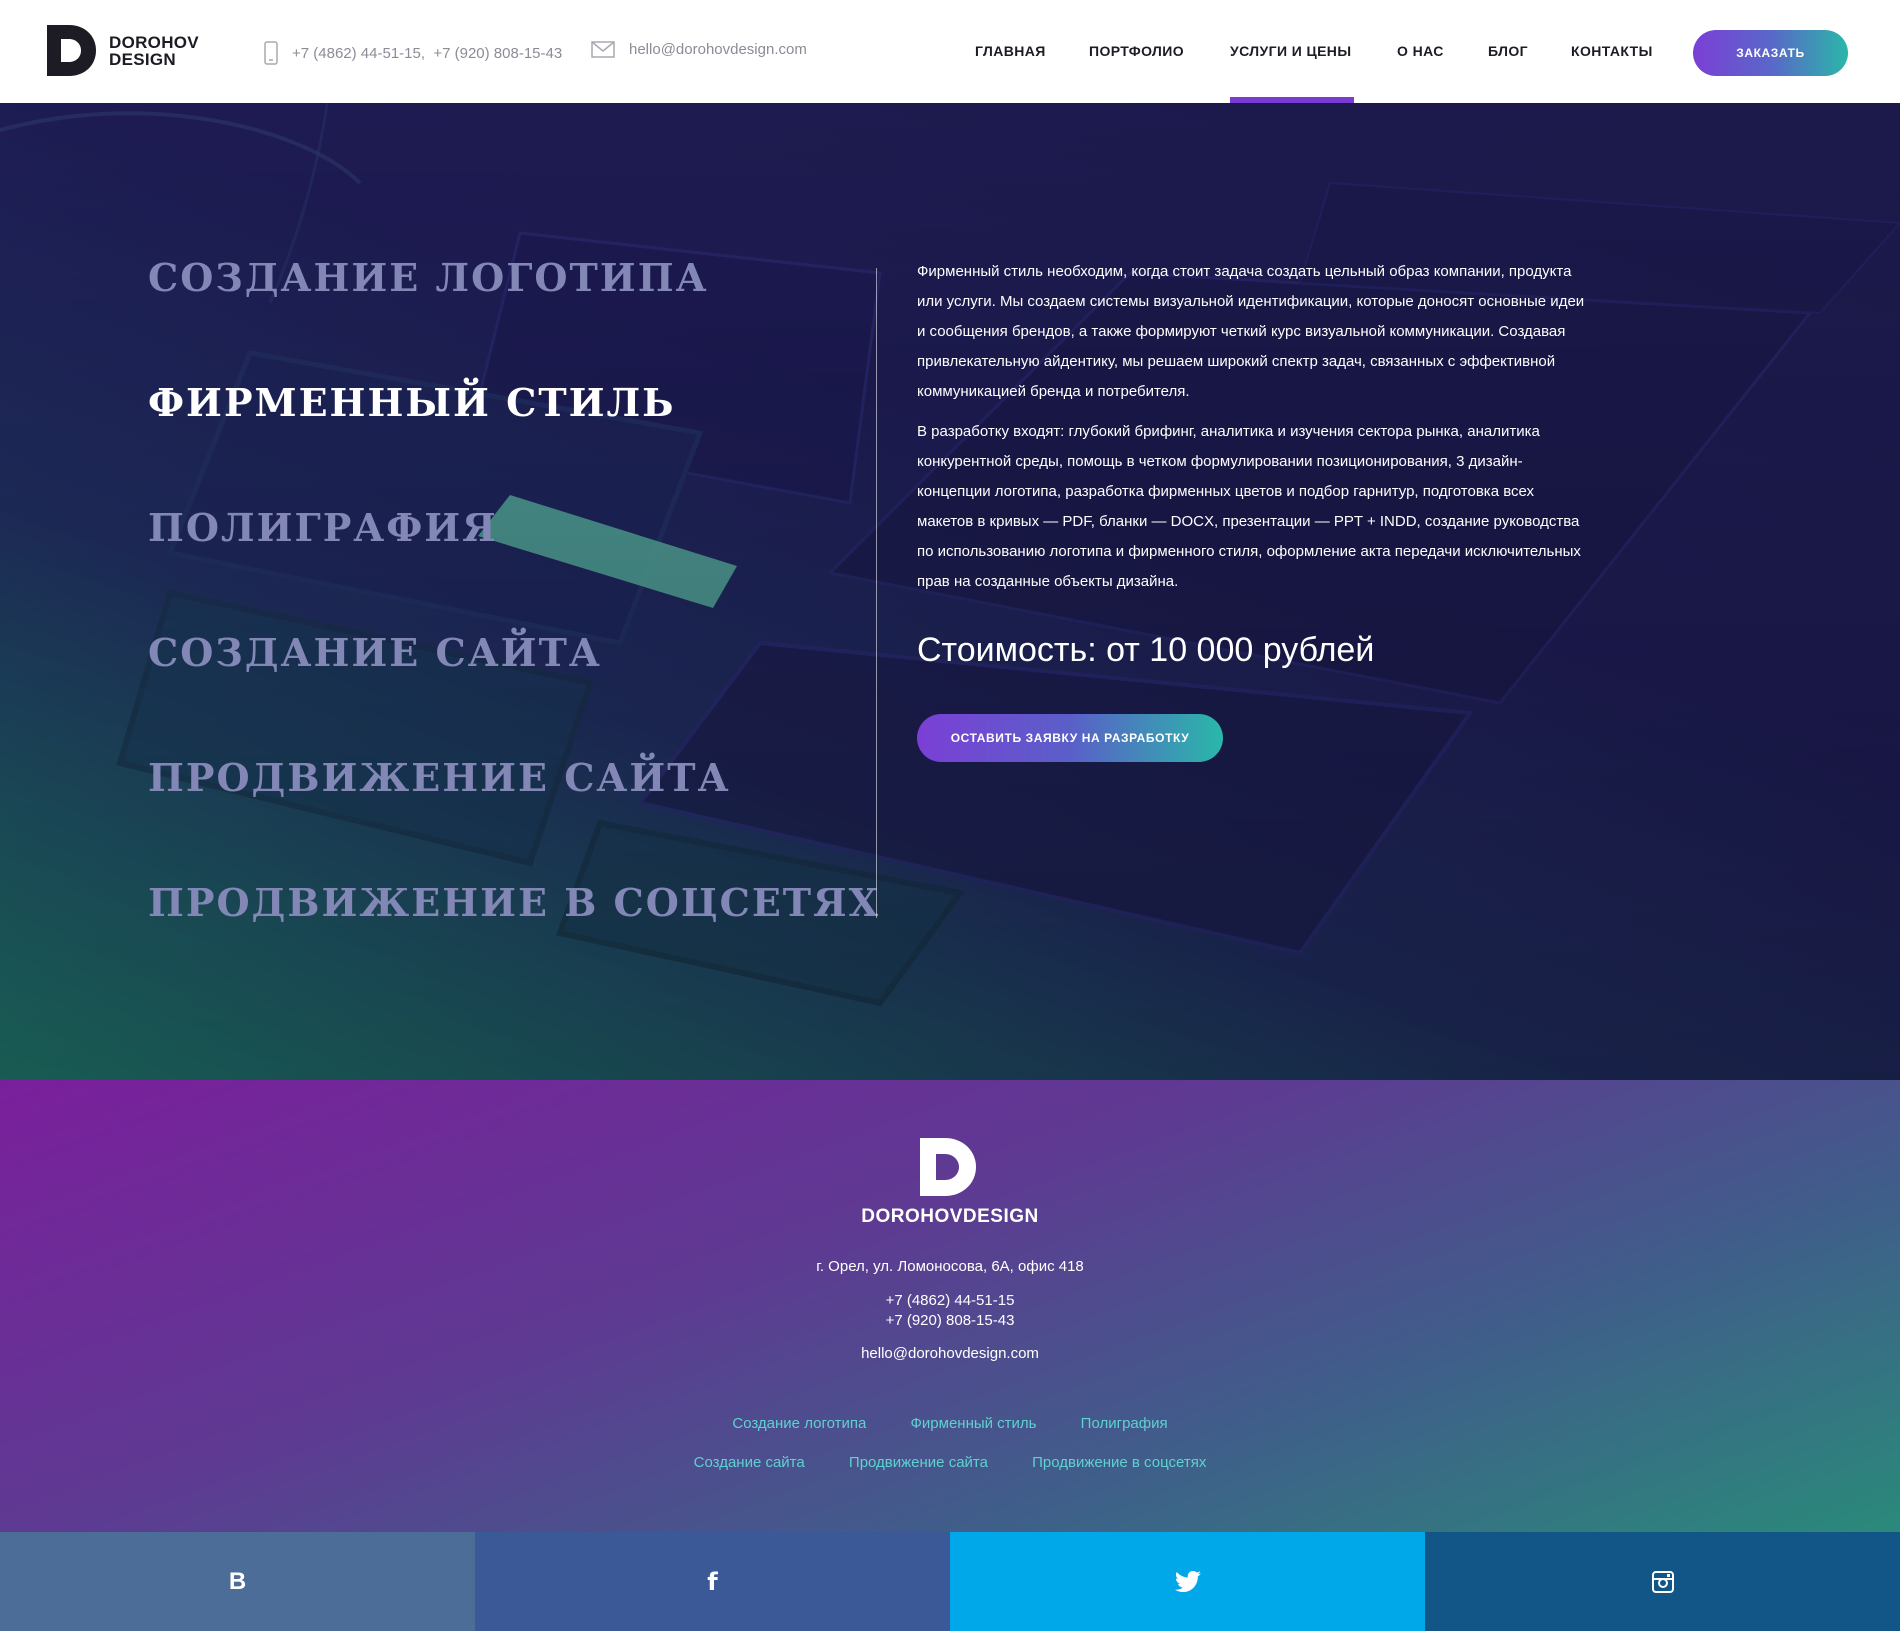 This screenshot has height=1631, width=1900. I want to click on footer-link-logo-design: Создание логотипа, so click(799, 1423).